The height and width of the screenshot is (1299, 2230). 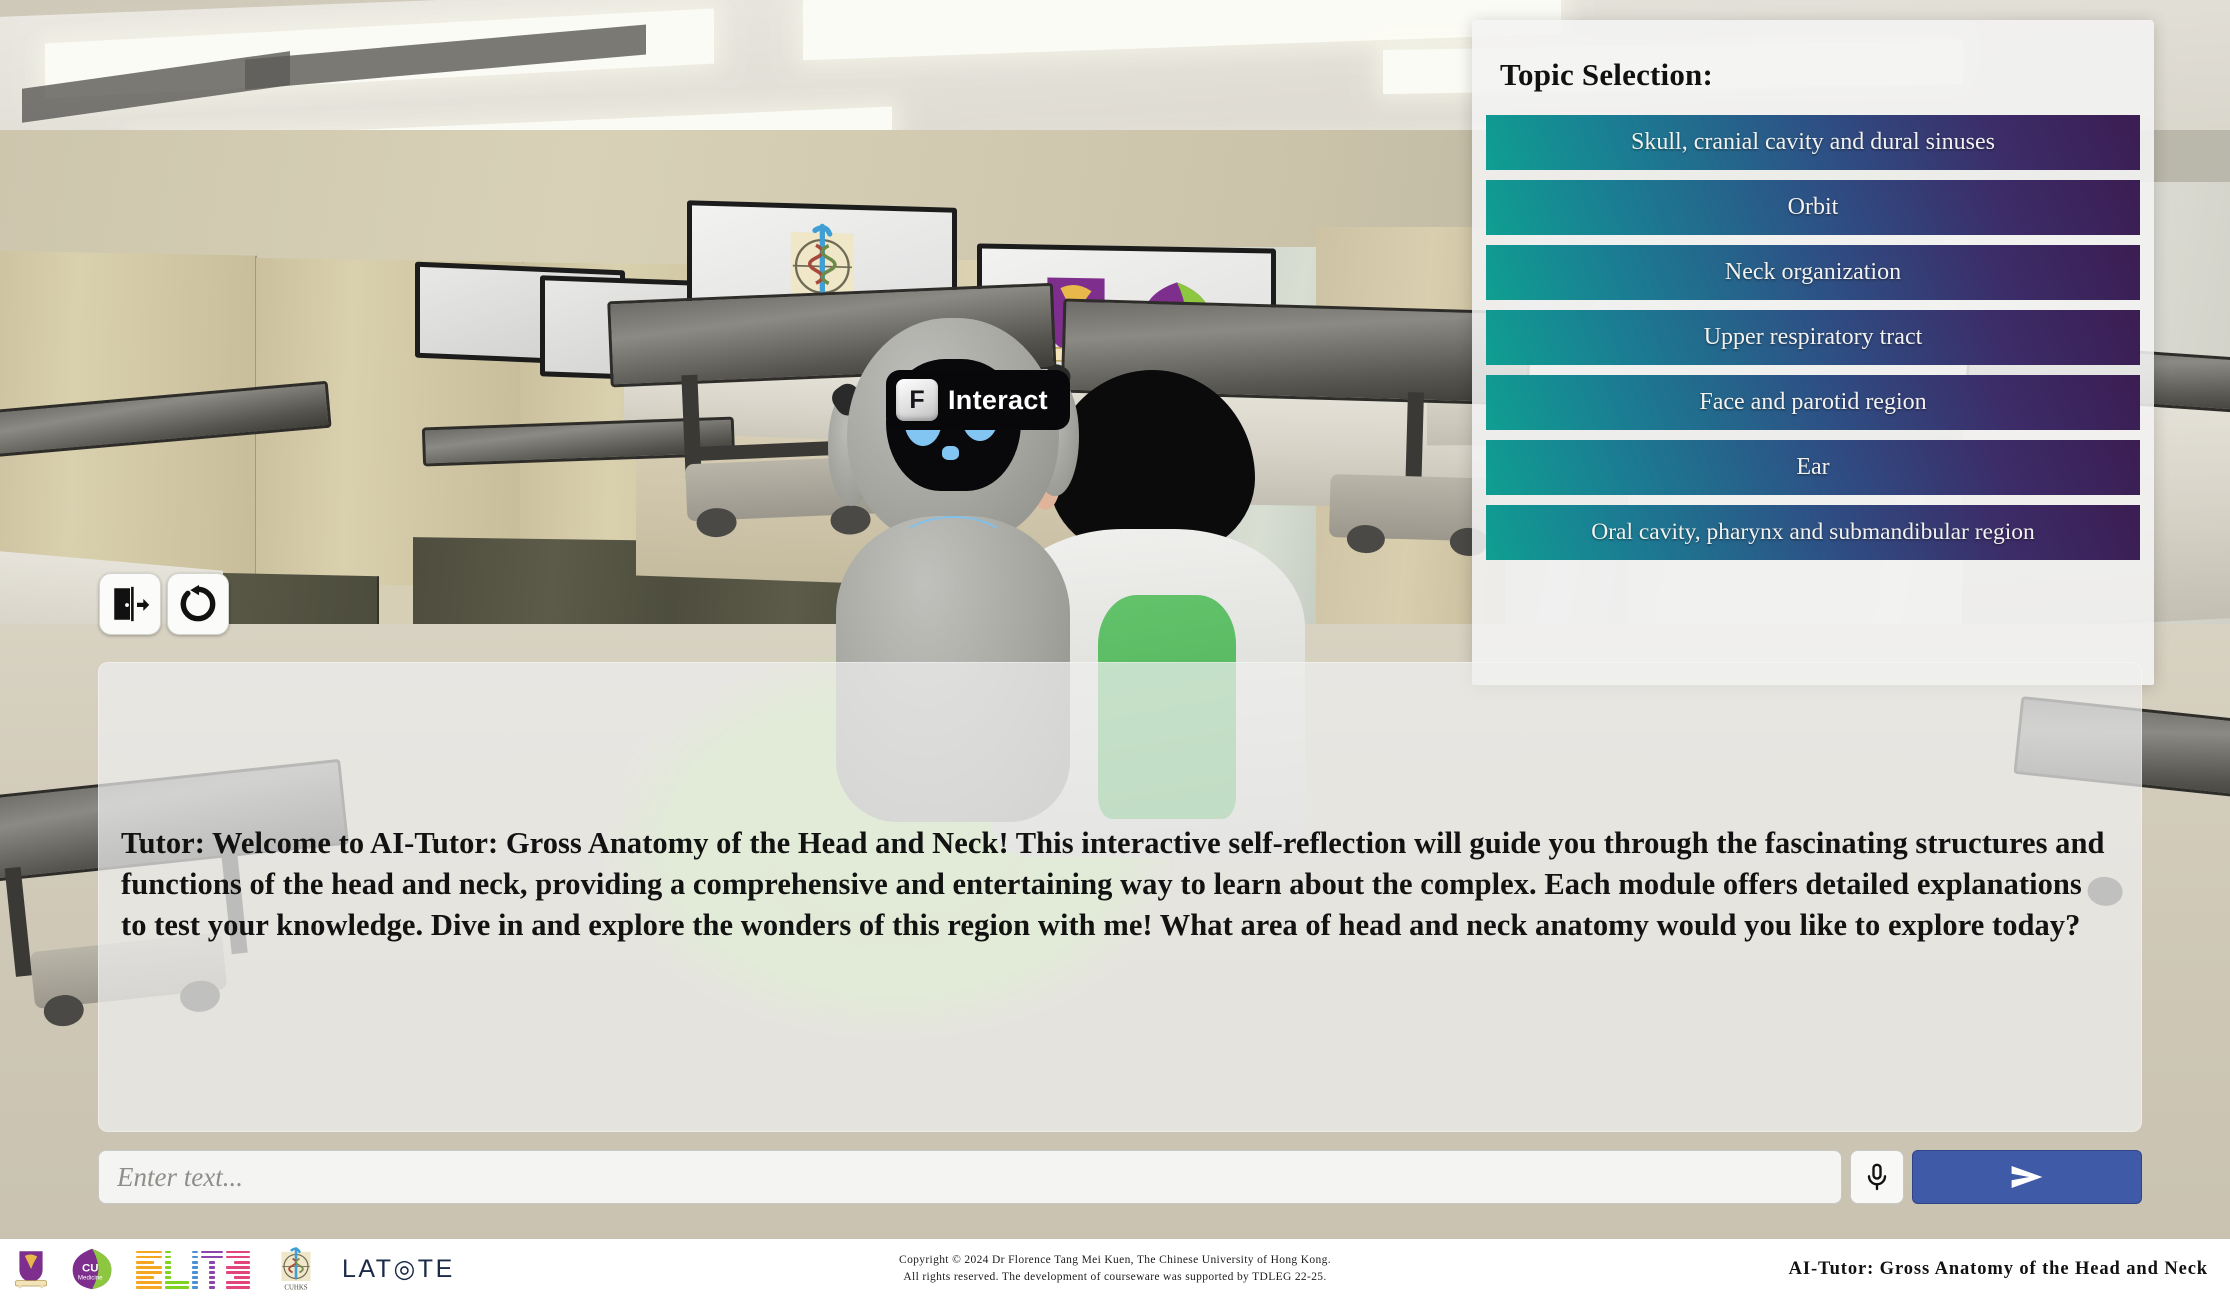 I want to click on key-f-badge: F, so click(x=917, y=400).